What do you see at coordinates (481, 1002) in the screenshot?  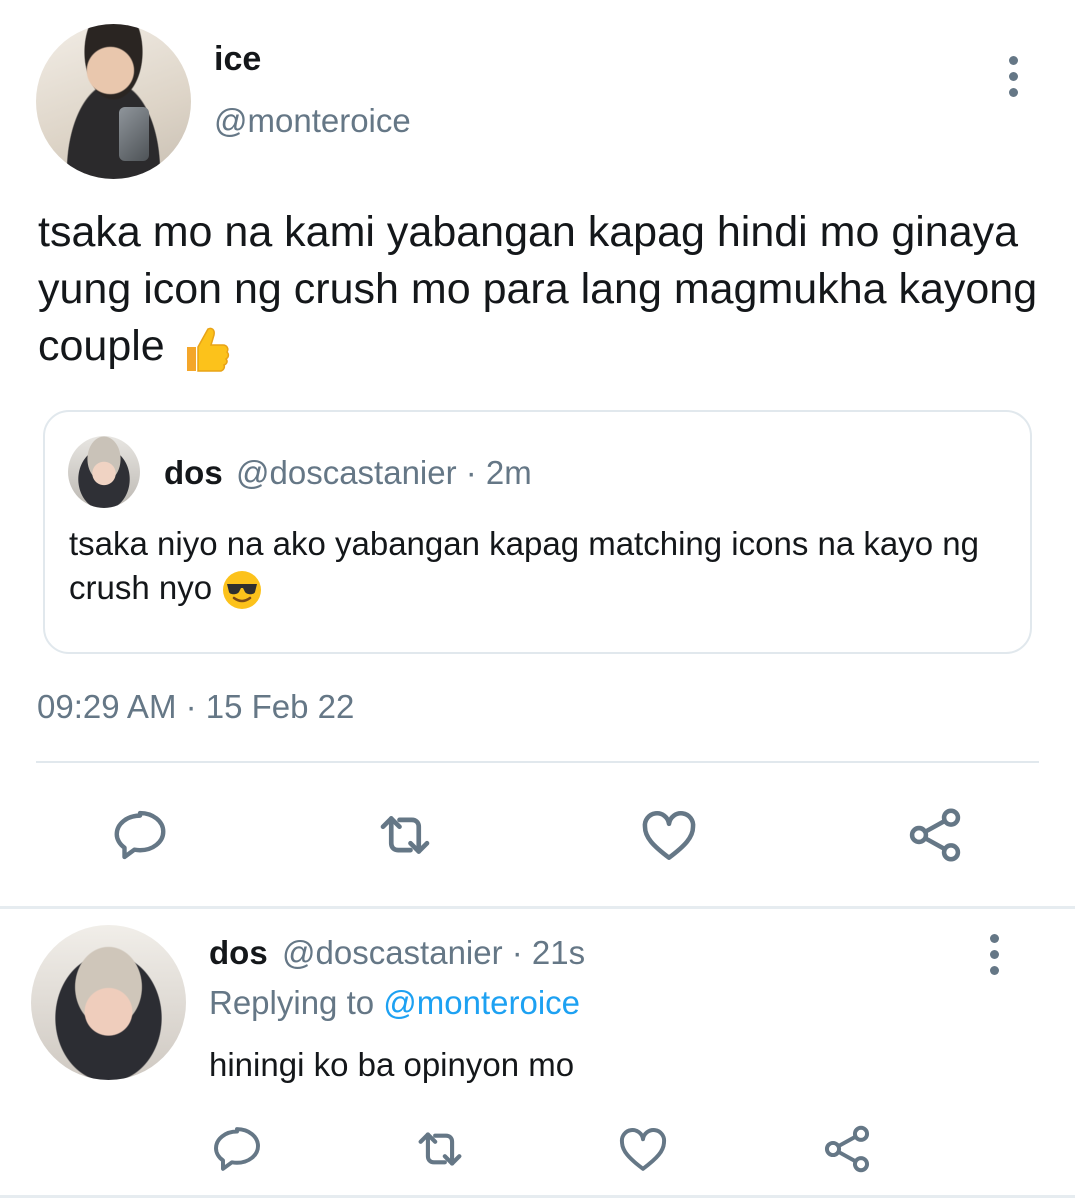 I see `replying-to-link: @monteroice` at bounding box center [481, 1002].